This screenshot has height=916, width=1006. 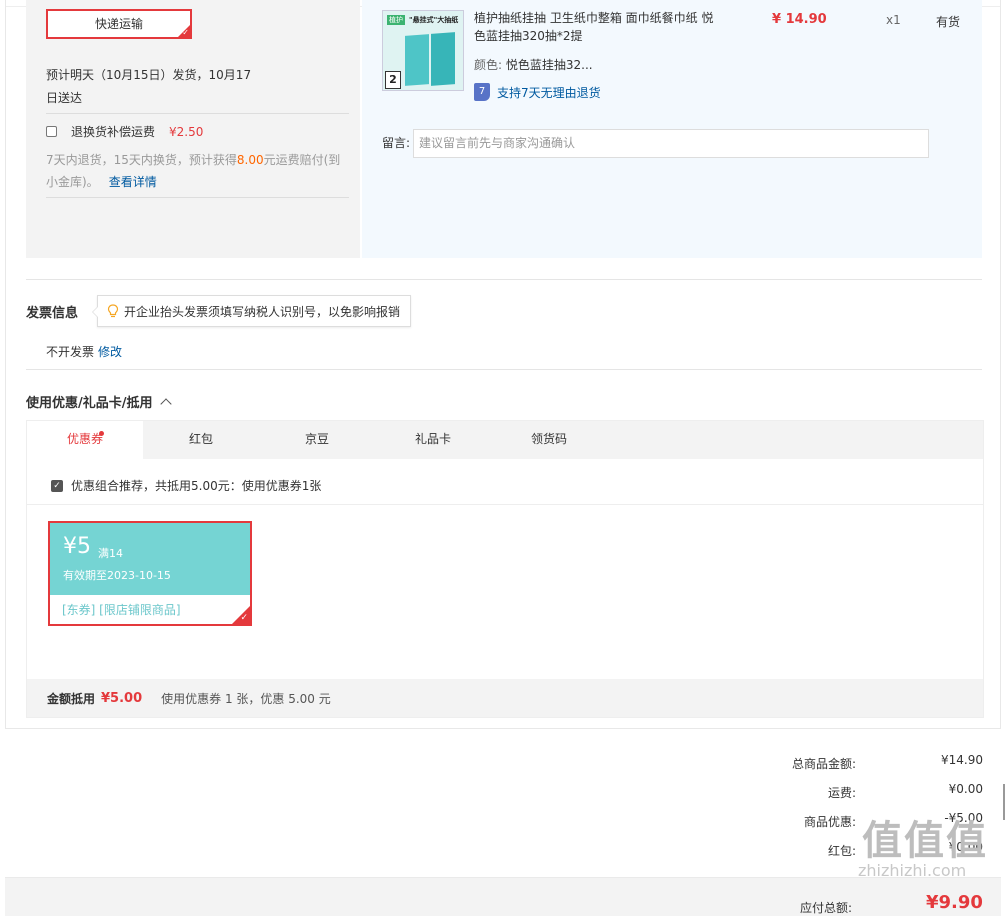 What do you see at coordinates (52, 313) in the screenshot?
I see `invoice-section-title: 发票信息` at bounding box center [52, 313].